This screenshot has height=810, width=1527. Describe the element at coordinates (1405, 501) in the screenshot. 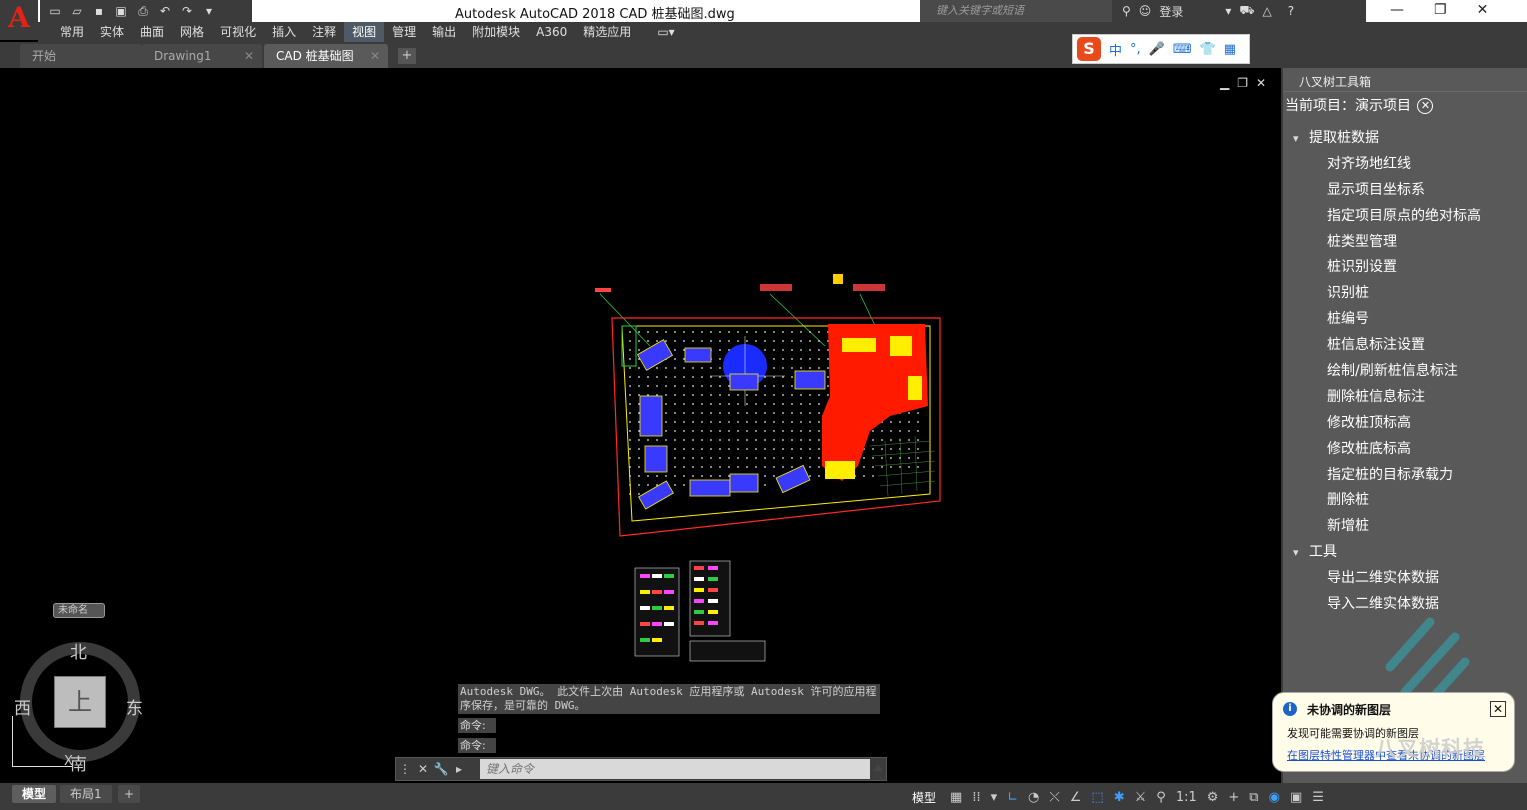

I see `tree-item: 删除桩` at that location.